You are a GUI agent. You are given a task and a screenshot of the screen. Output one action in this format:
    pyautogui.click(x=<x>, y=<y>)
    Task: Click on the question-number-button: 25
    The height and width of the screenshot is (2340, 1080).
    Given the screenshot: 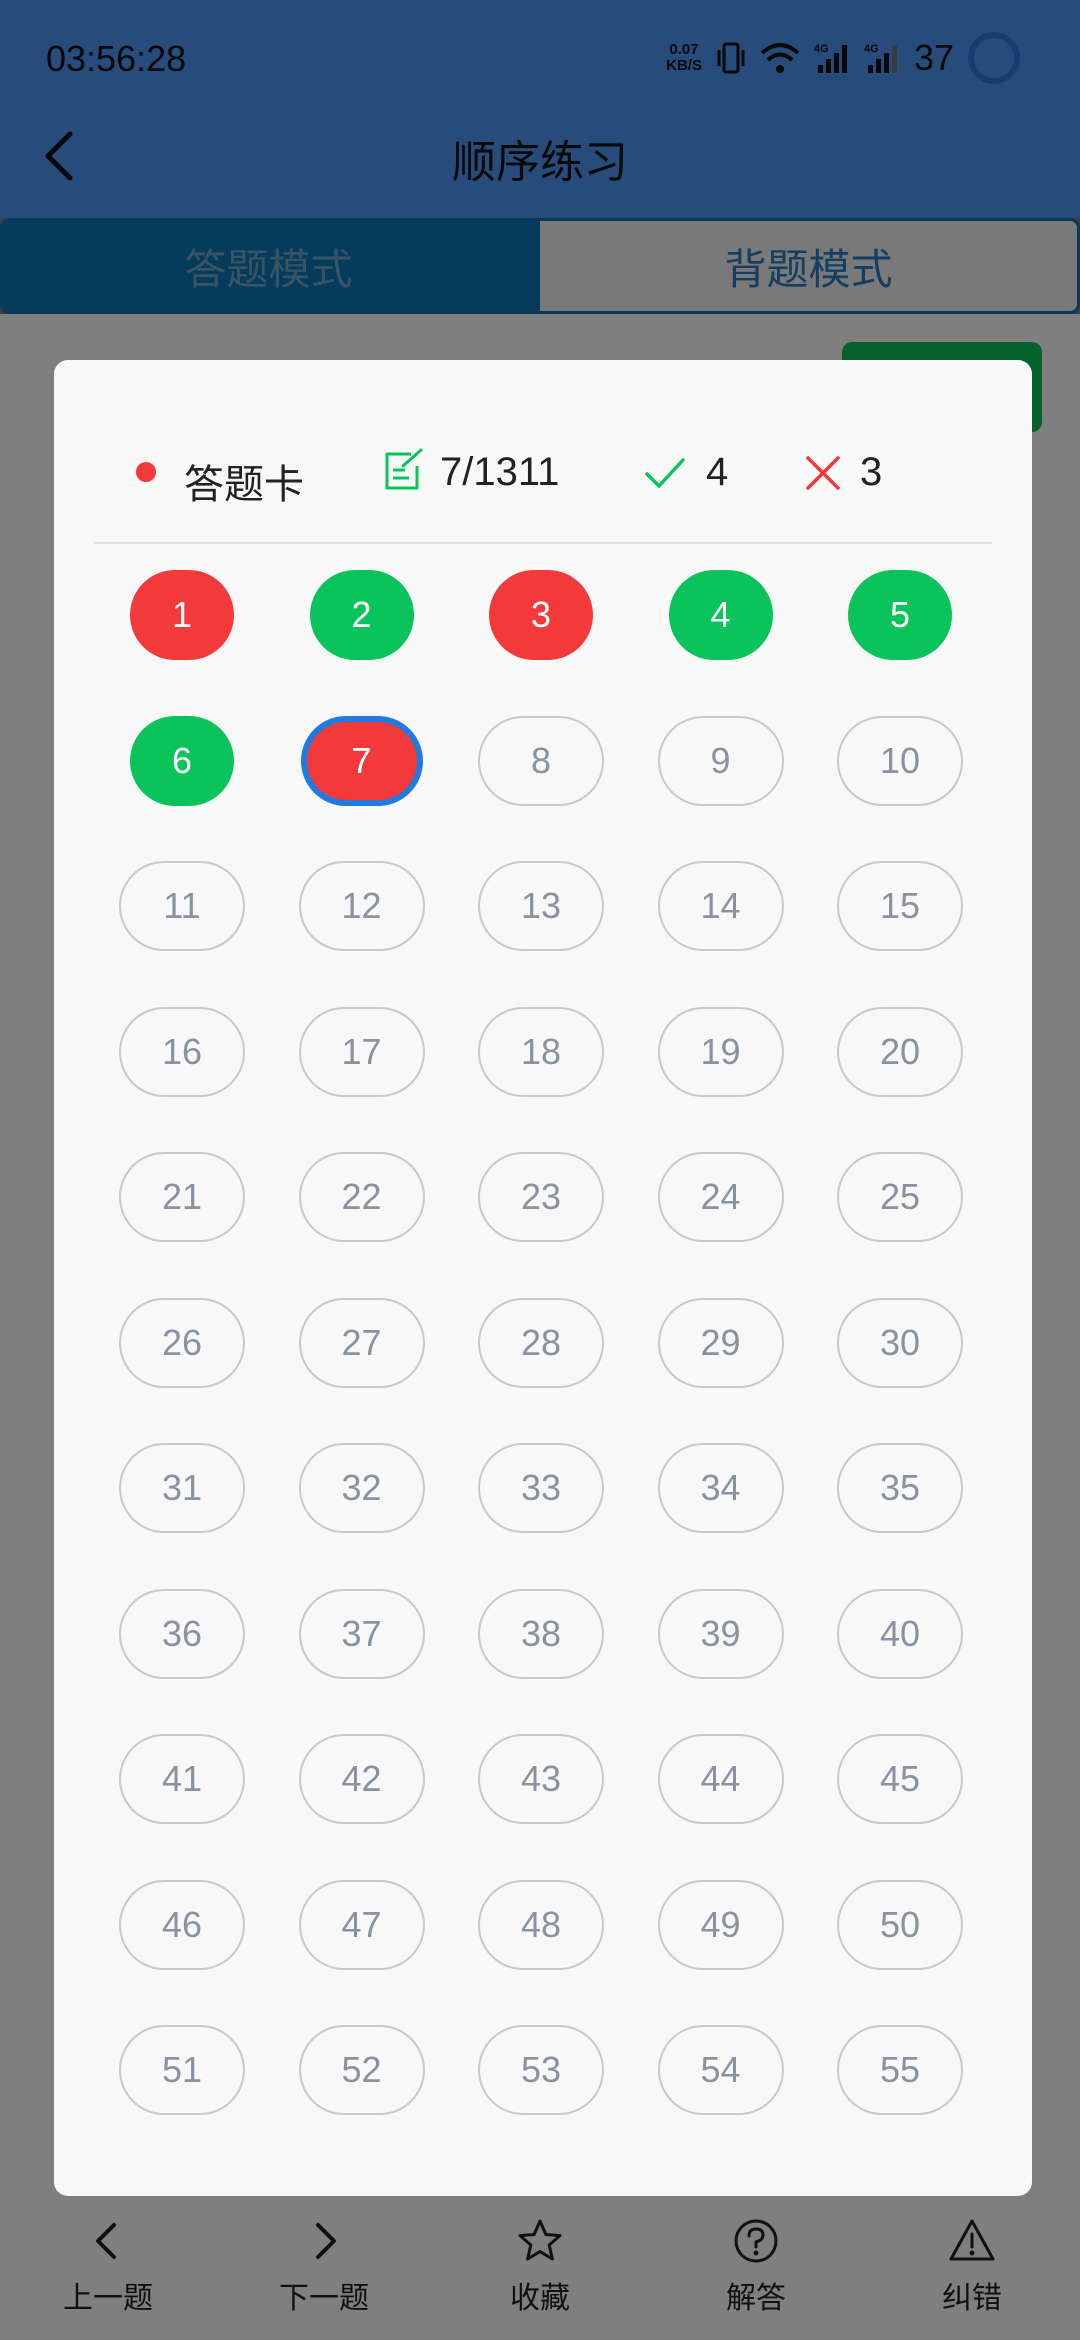 What is the action you would take?
    pyautogui.click(x=900, y=1197)
    